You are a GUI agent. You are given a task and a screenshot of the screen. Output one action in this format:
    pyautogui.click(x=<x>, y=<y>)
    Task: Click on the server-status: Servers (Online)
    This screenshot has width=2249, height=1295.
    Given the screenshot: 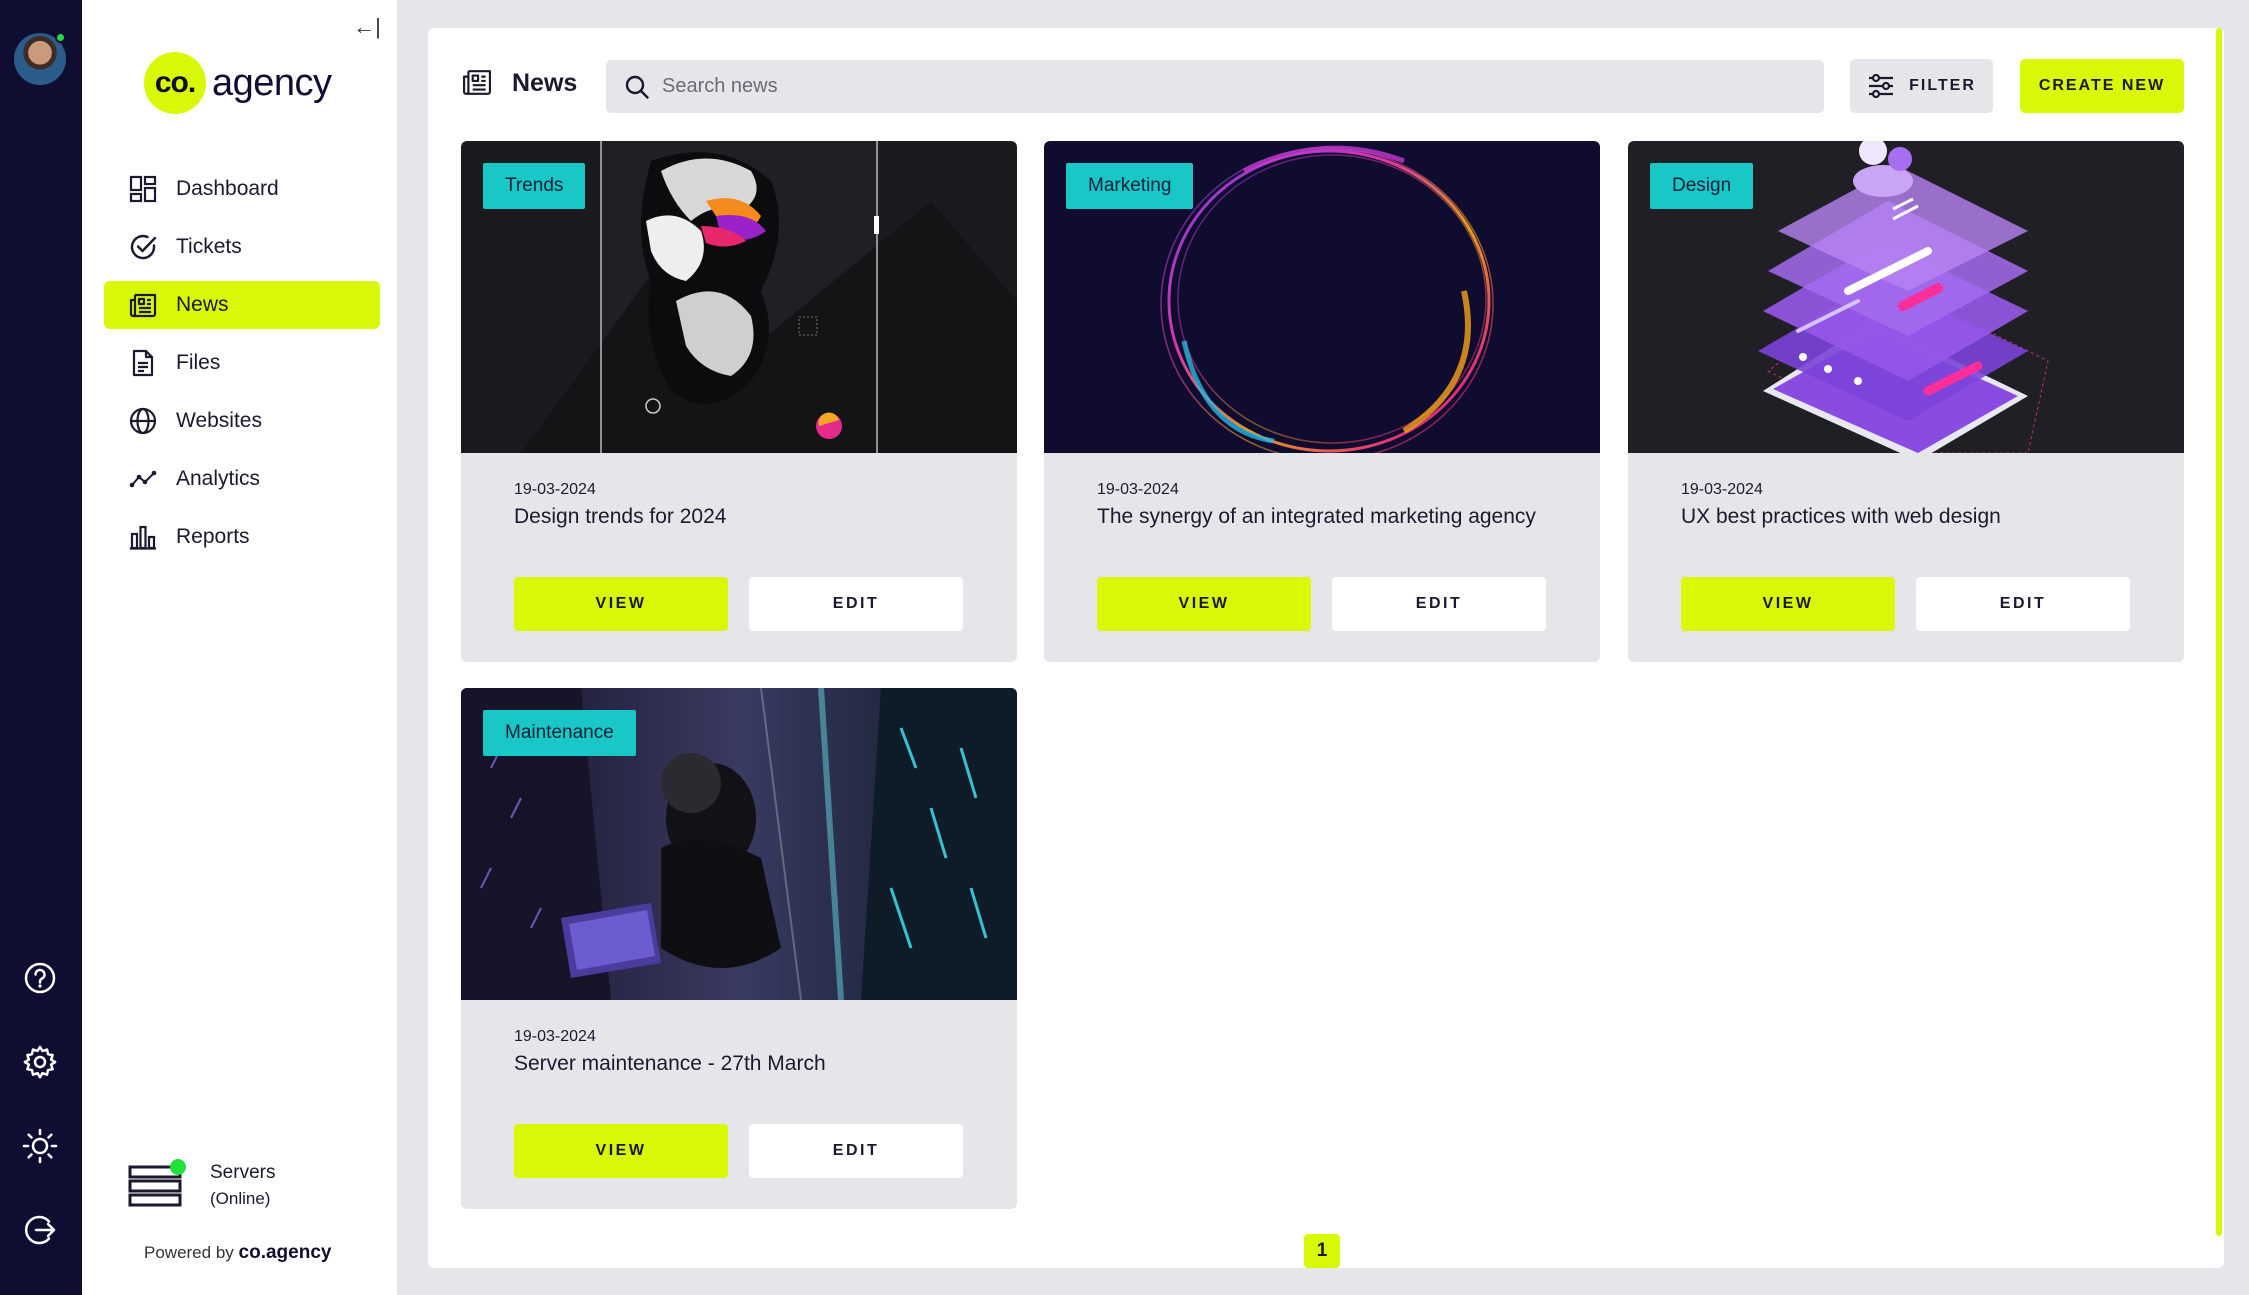 What is the action you would take?
    pyautogui.click(x=202, y=1185)
    